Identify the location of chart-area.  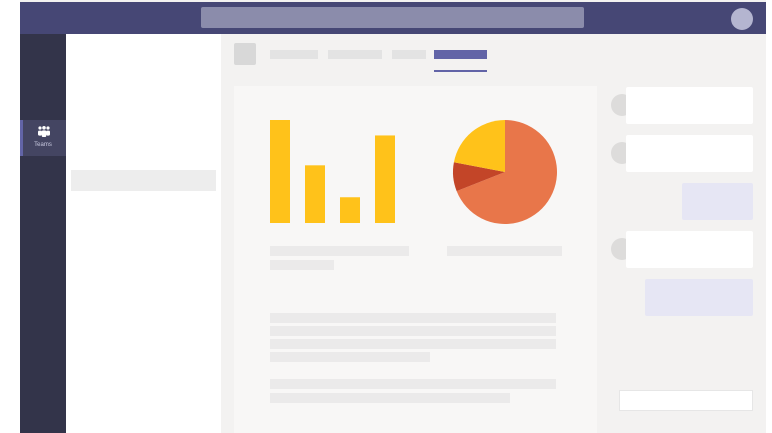
(413, 172).